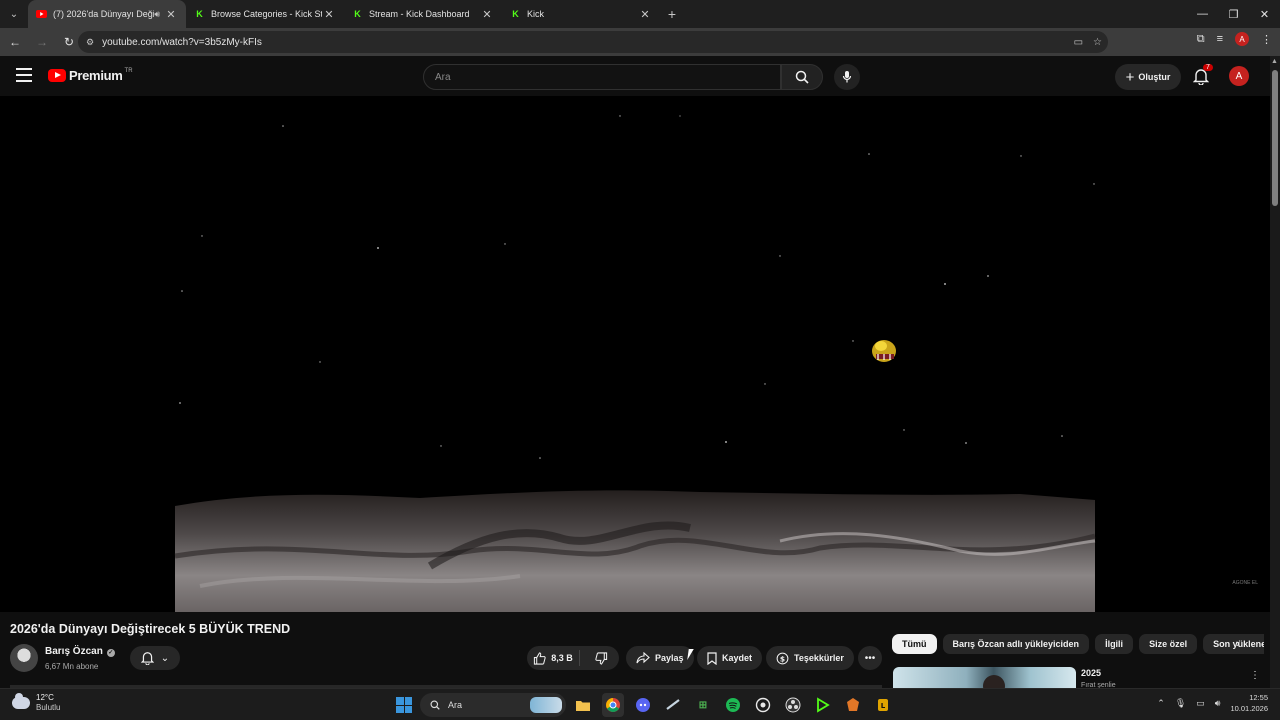 Image resolution: width=1280 pixels, height=720 pixels. I want to click on tab-kick-home: K Kick ✕, so click(581, 14).